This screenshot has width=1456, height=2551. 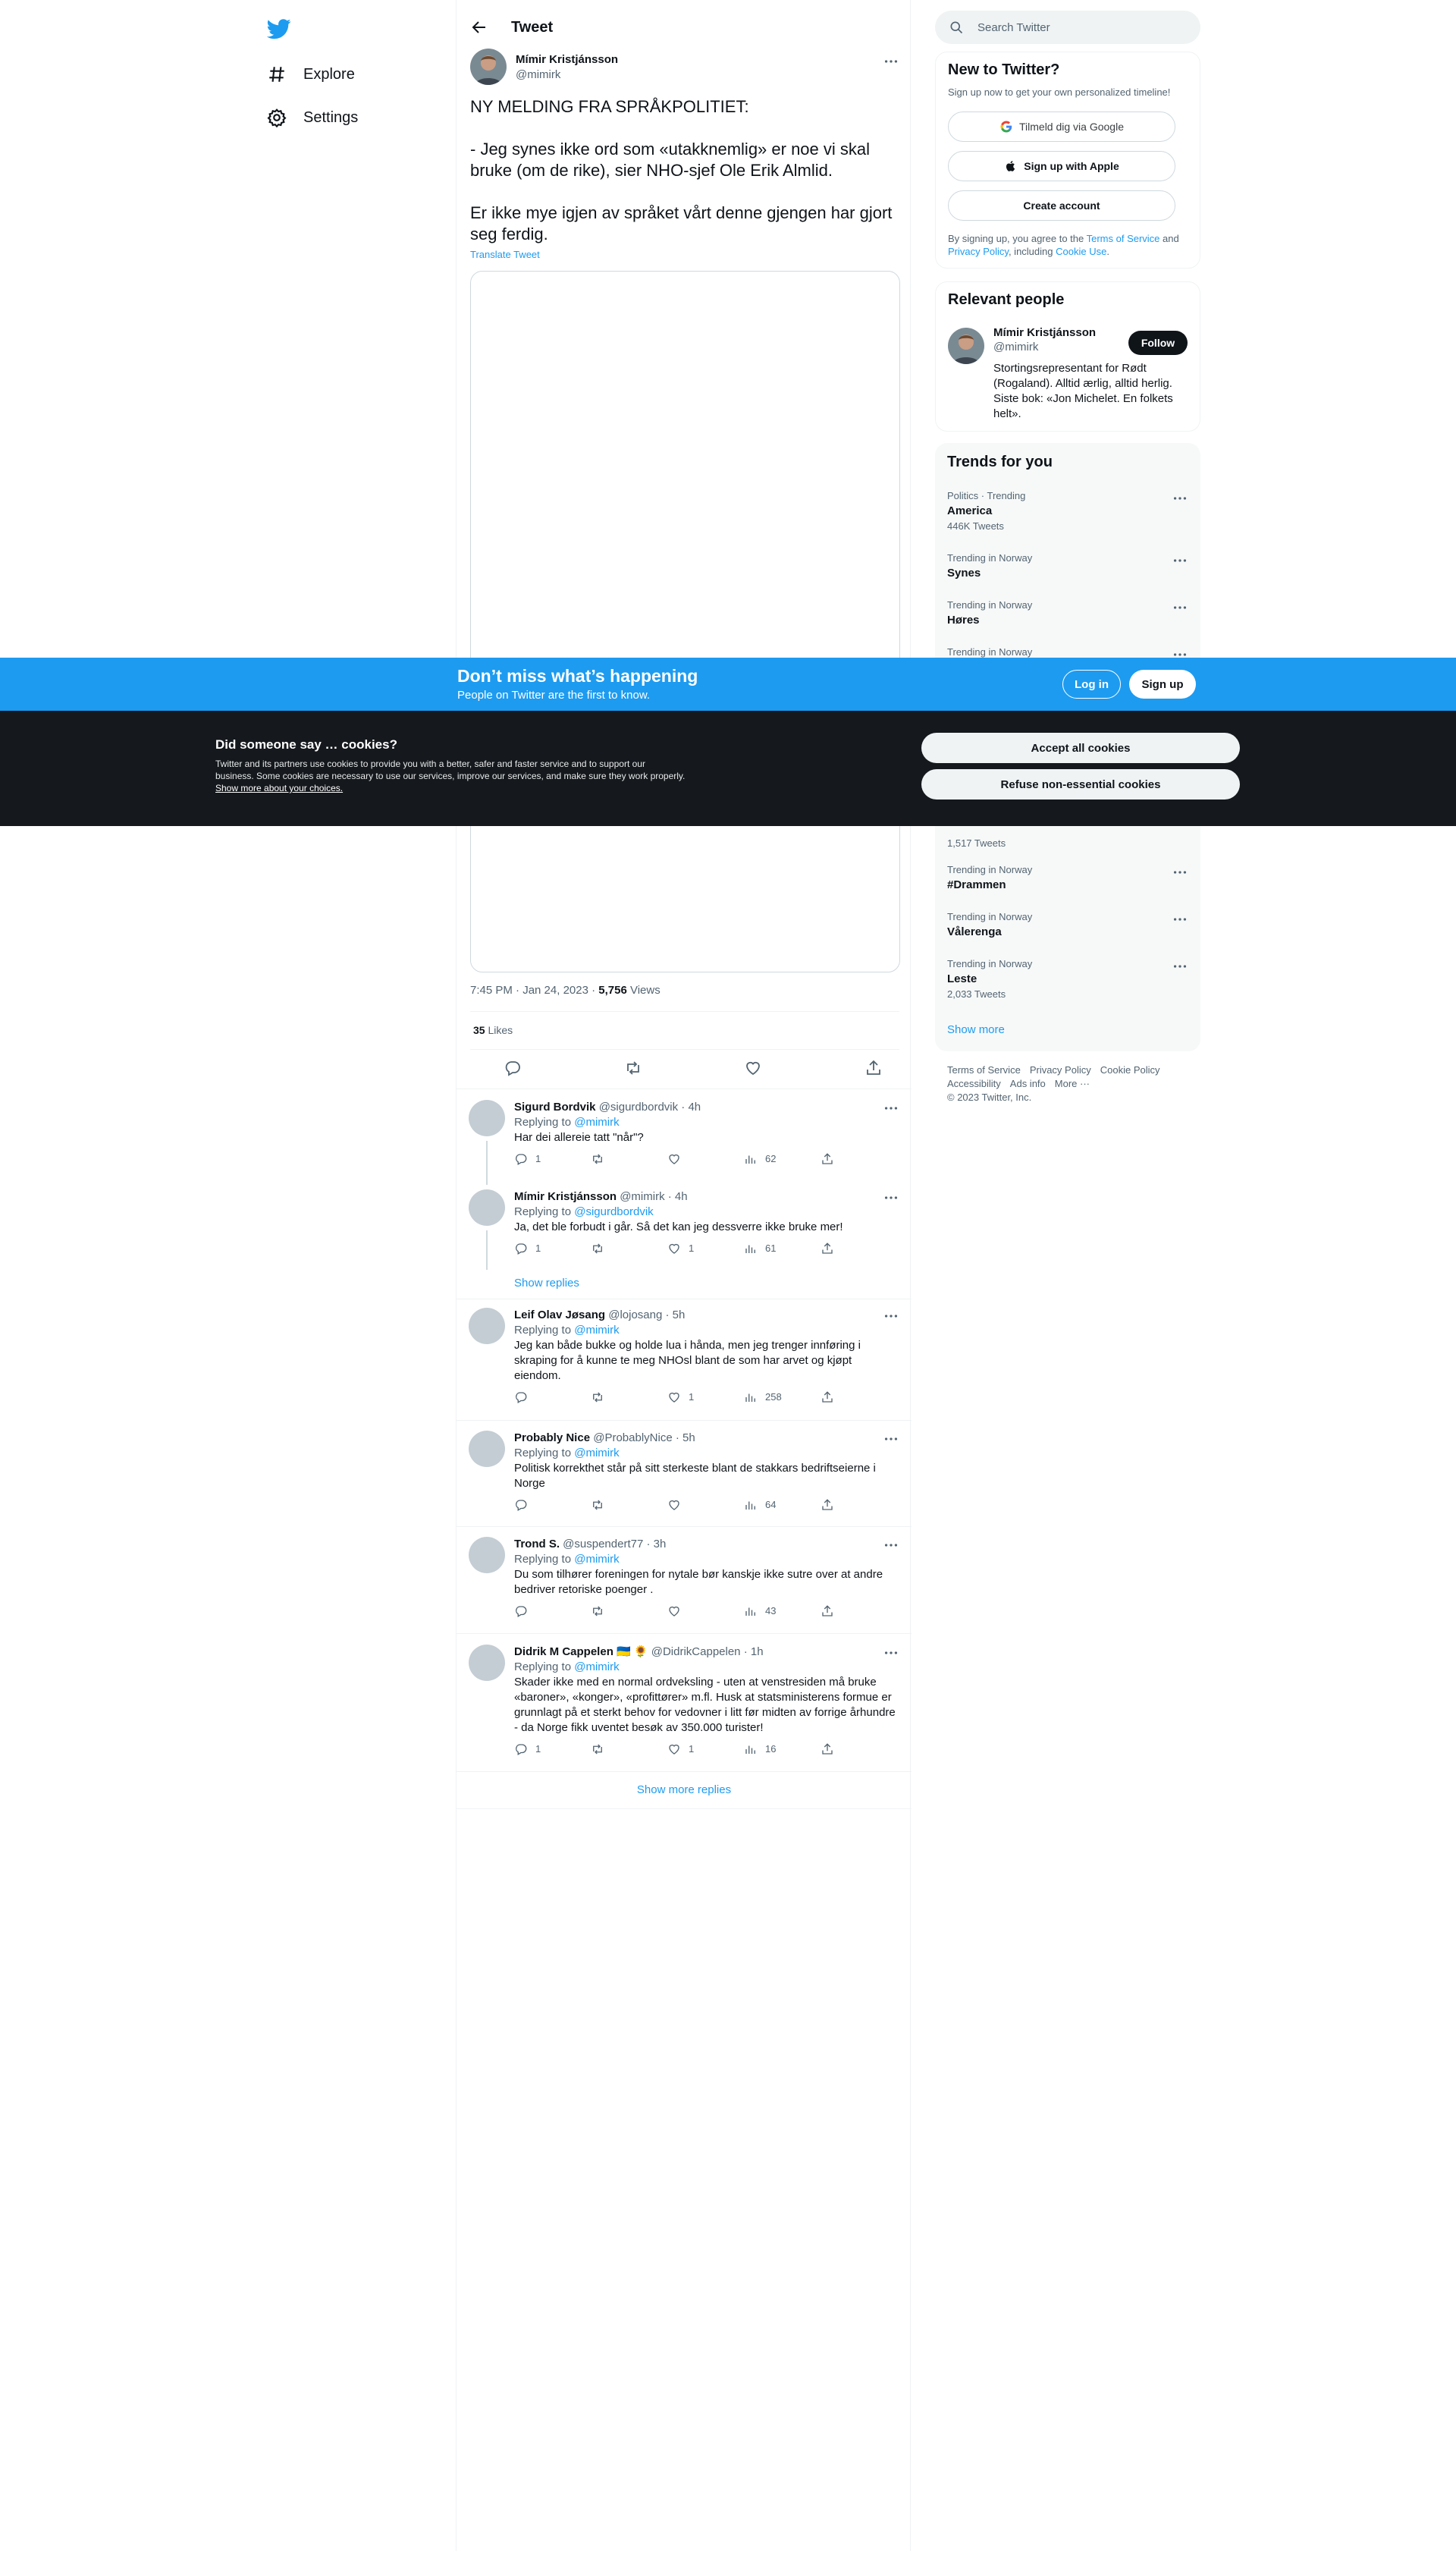 What do you see at coordinates (782, 1749) in the screenshot?
I see `views-button: 16` at bounding box center [782, 1749].